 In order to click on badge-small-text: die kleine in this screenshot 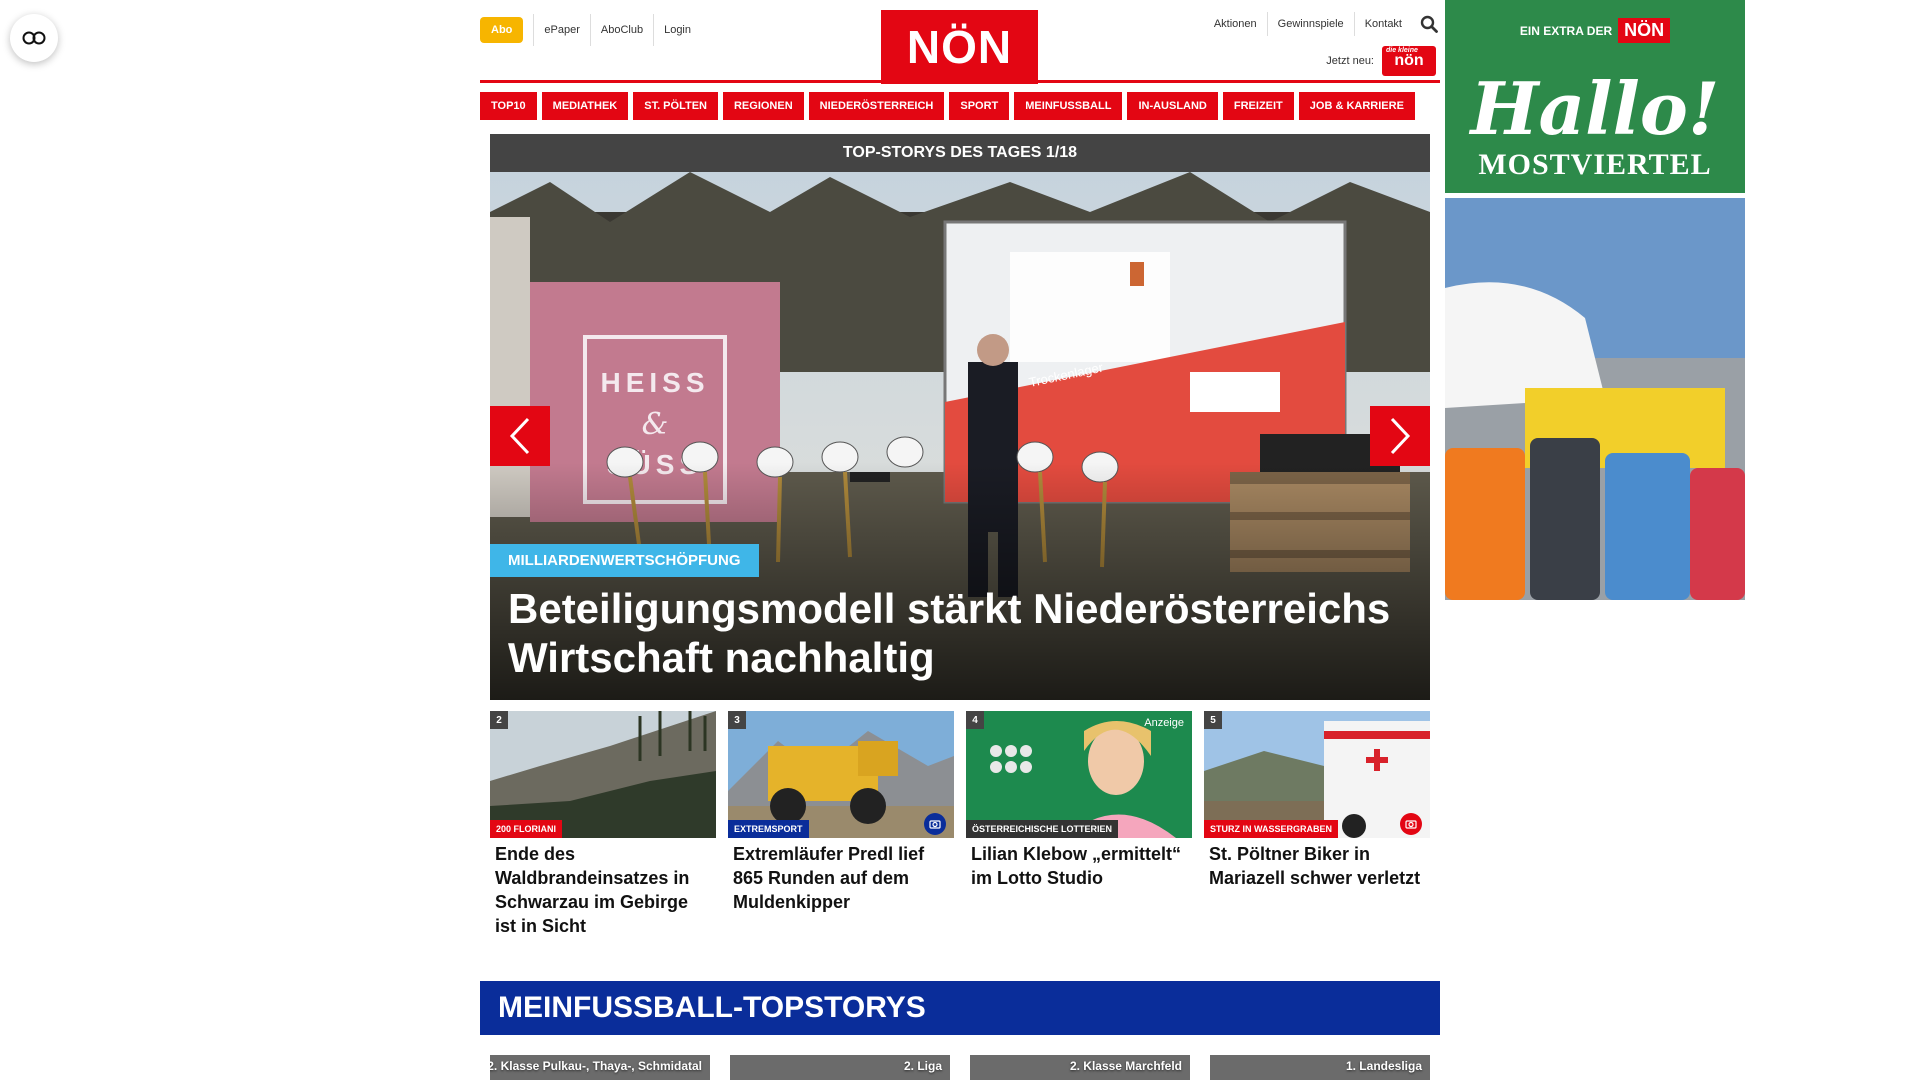, I will do `click(1402, 50)`.